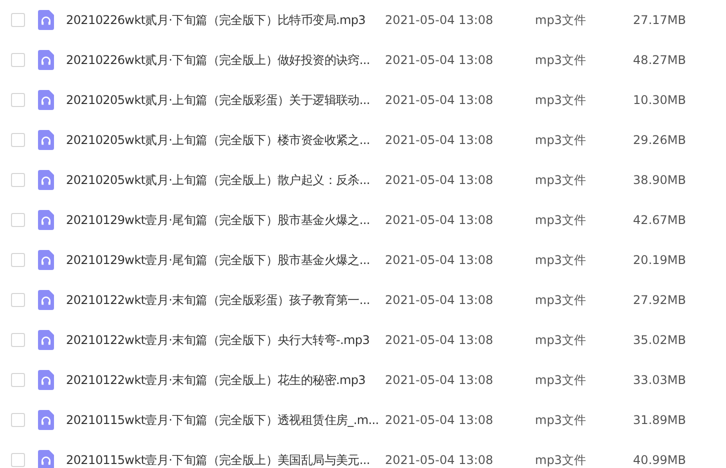 Image resolution: width=726 pixels, height=468 pixels. Describe the element at coordinates (659, 220) in the screenshot. I see `file-size: 42.67MB` at that location.